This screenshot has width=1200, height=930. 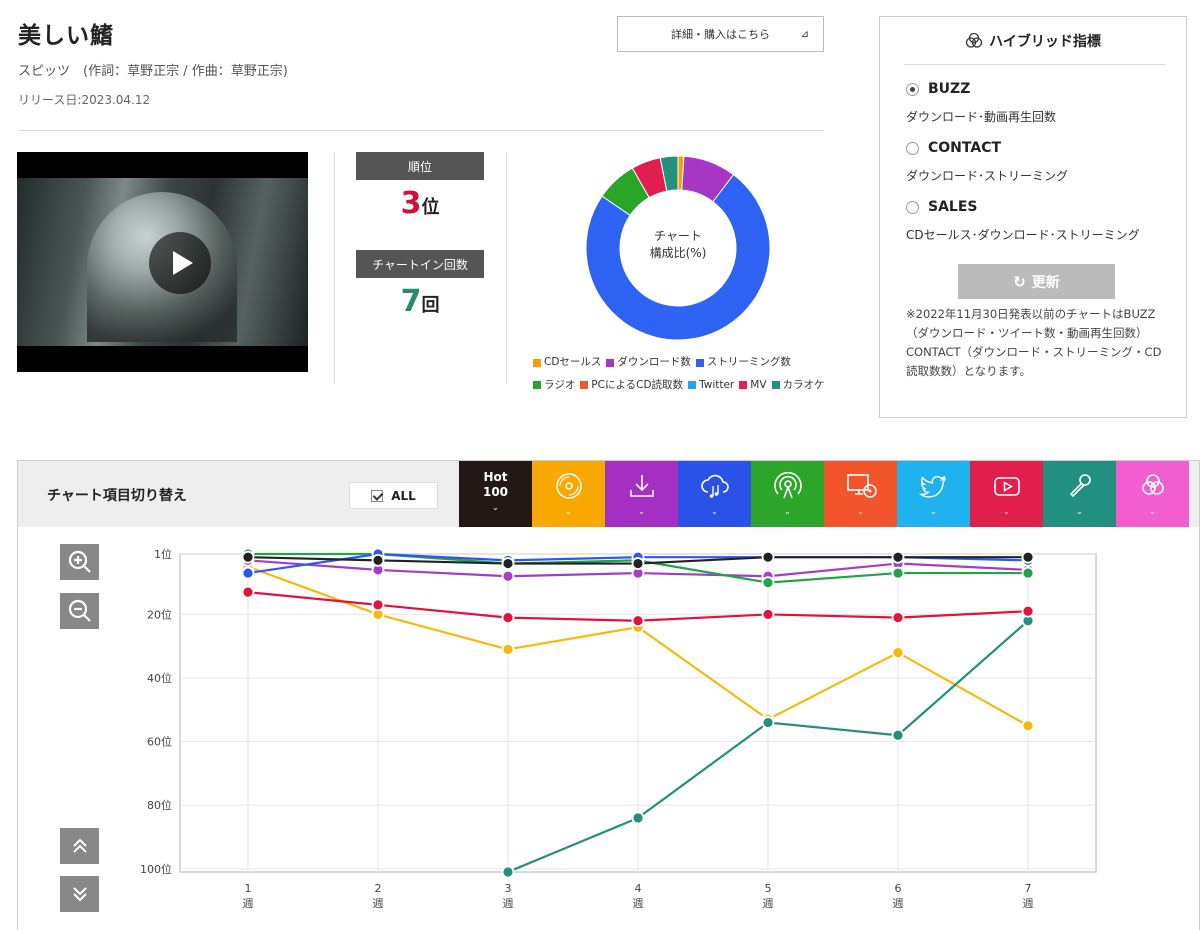 What do you see at coordinates (393, 495) in the screenshot?
I see `all-checkbox: ALL` at bounding box center [393, 495].